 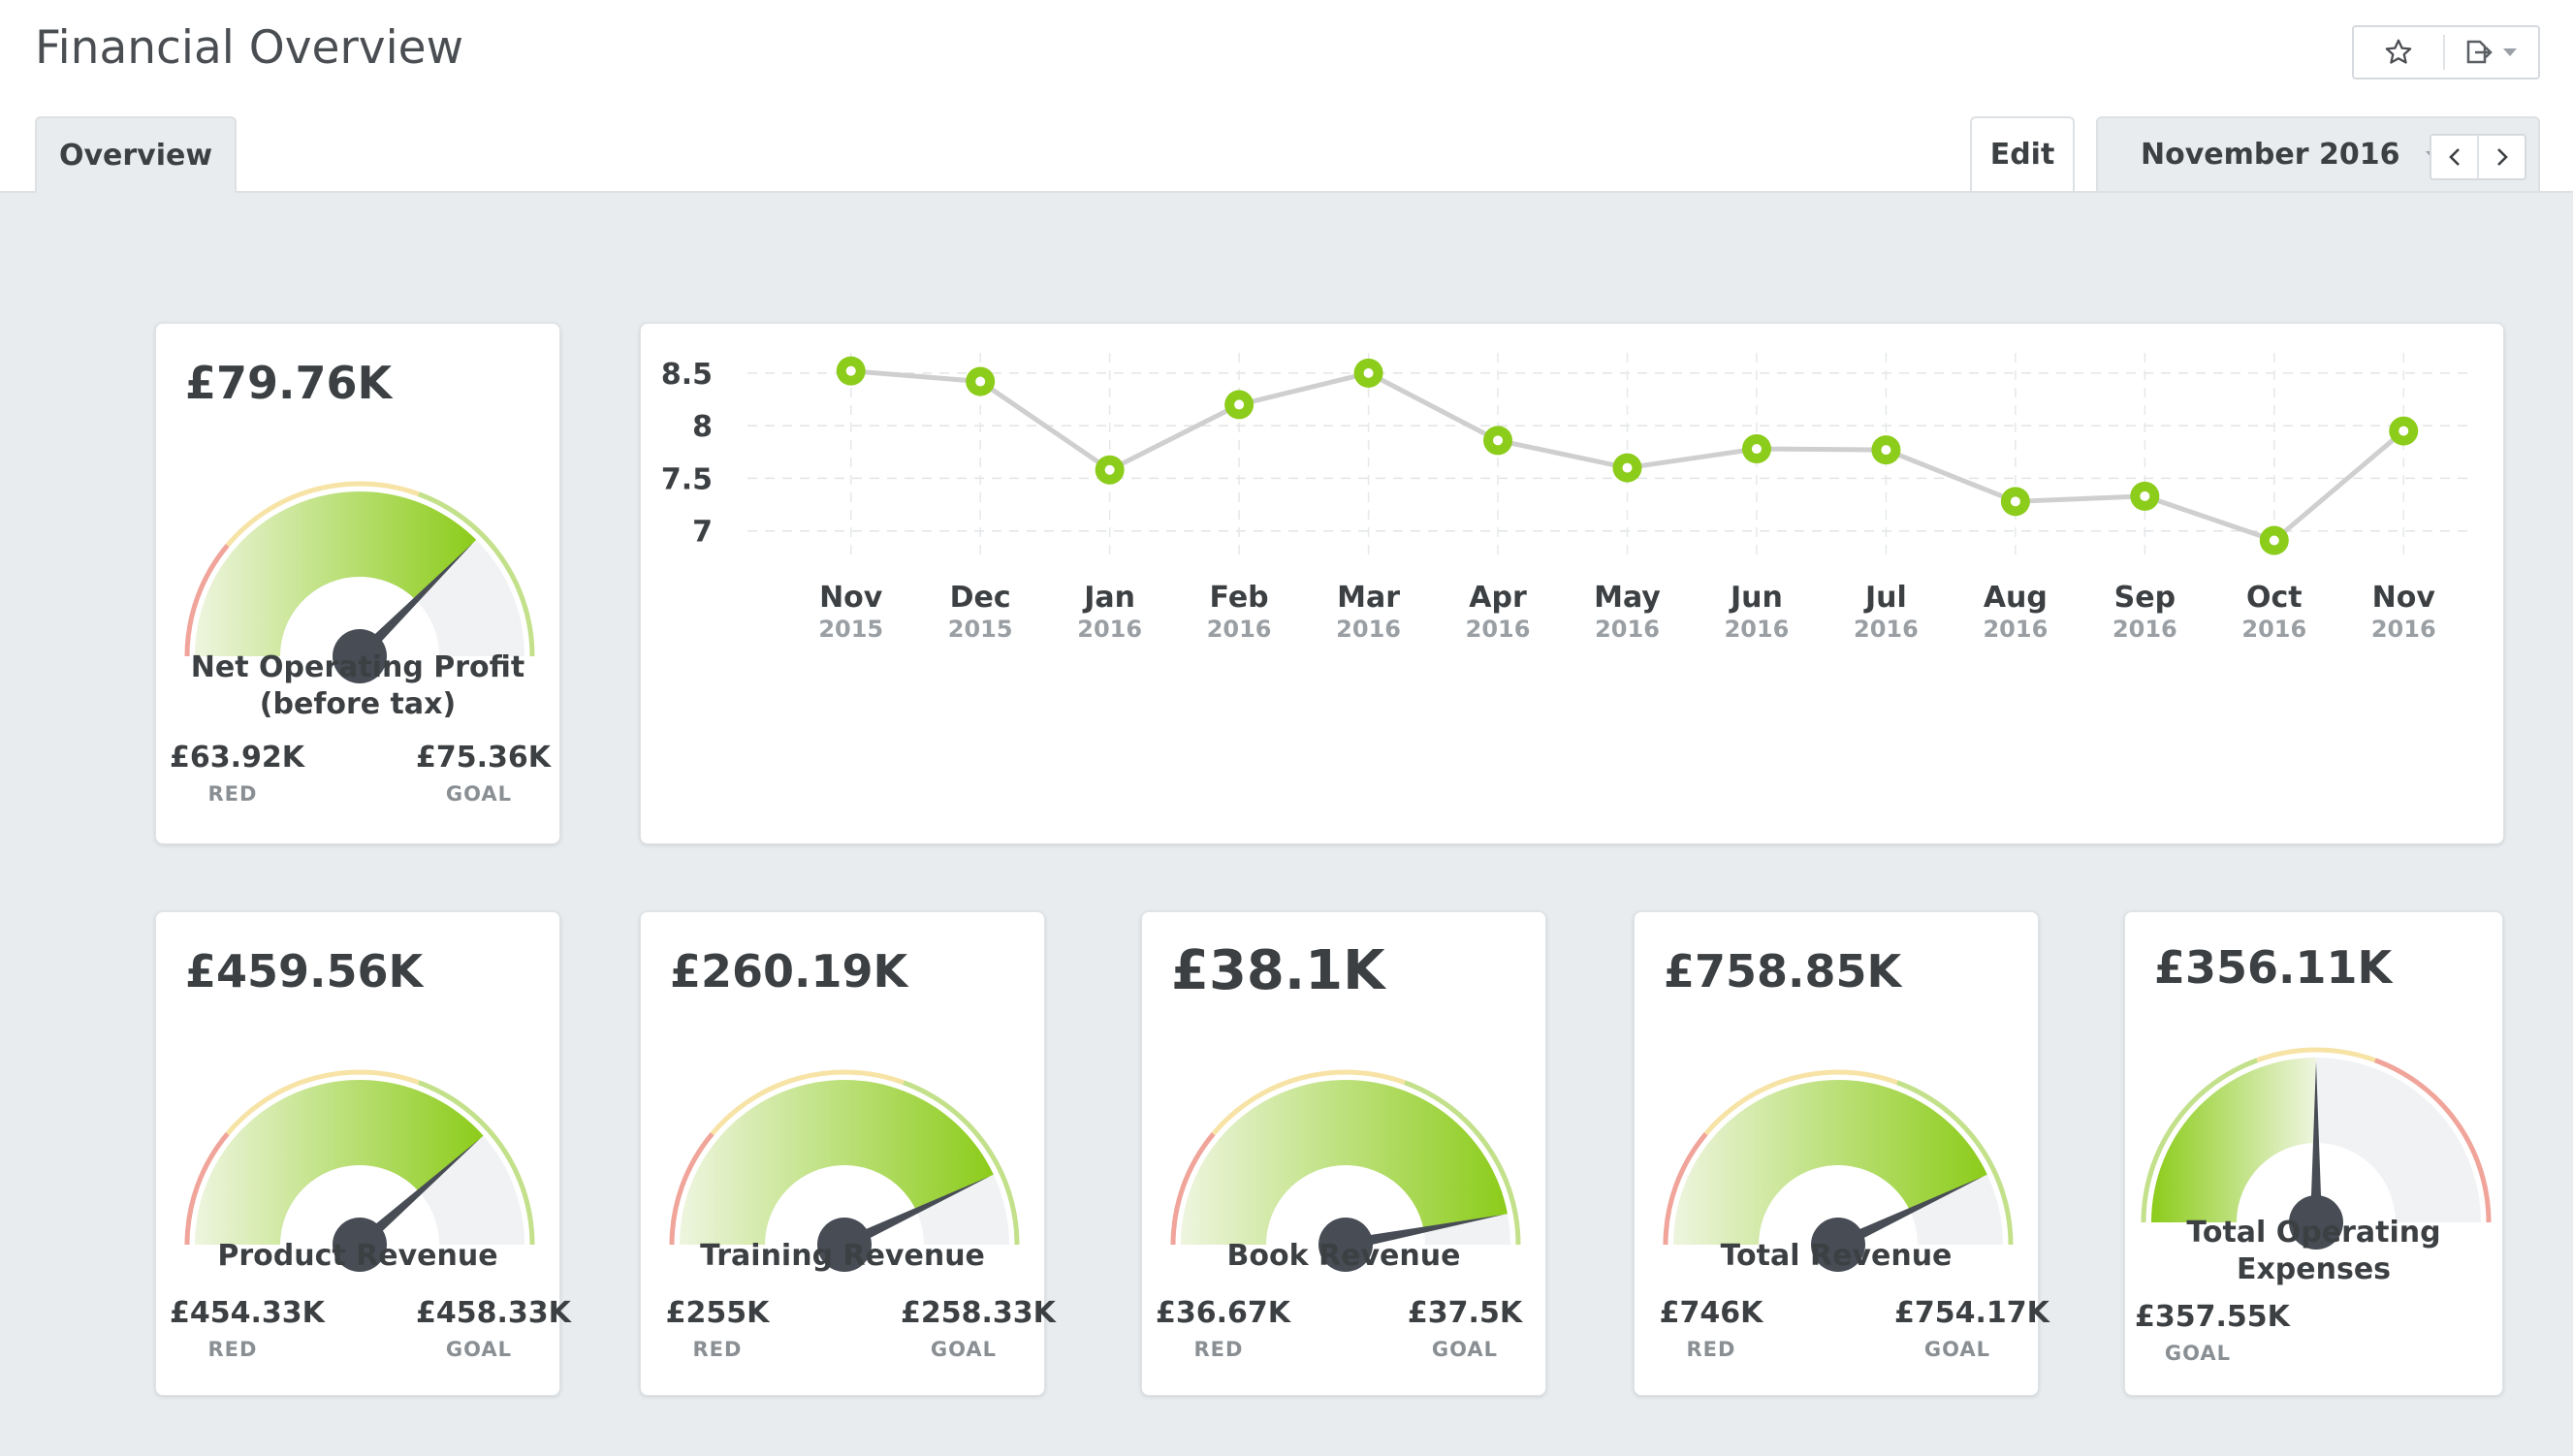 I want to click on x-tick-month: Mar, so click(x=1368, y=598).